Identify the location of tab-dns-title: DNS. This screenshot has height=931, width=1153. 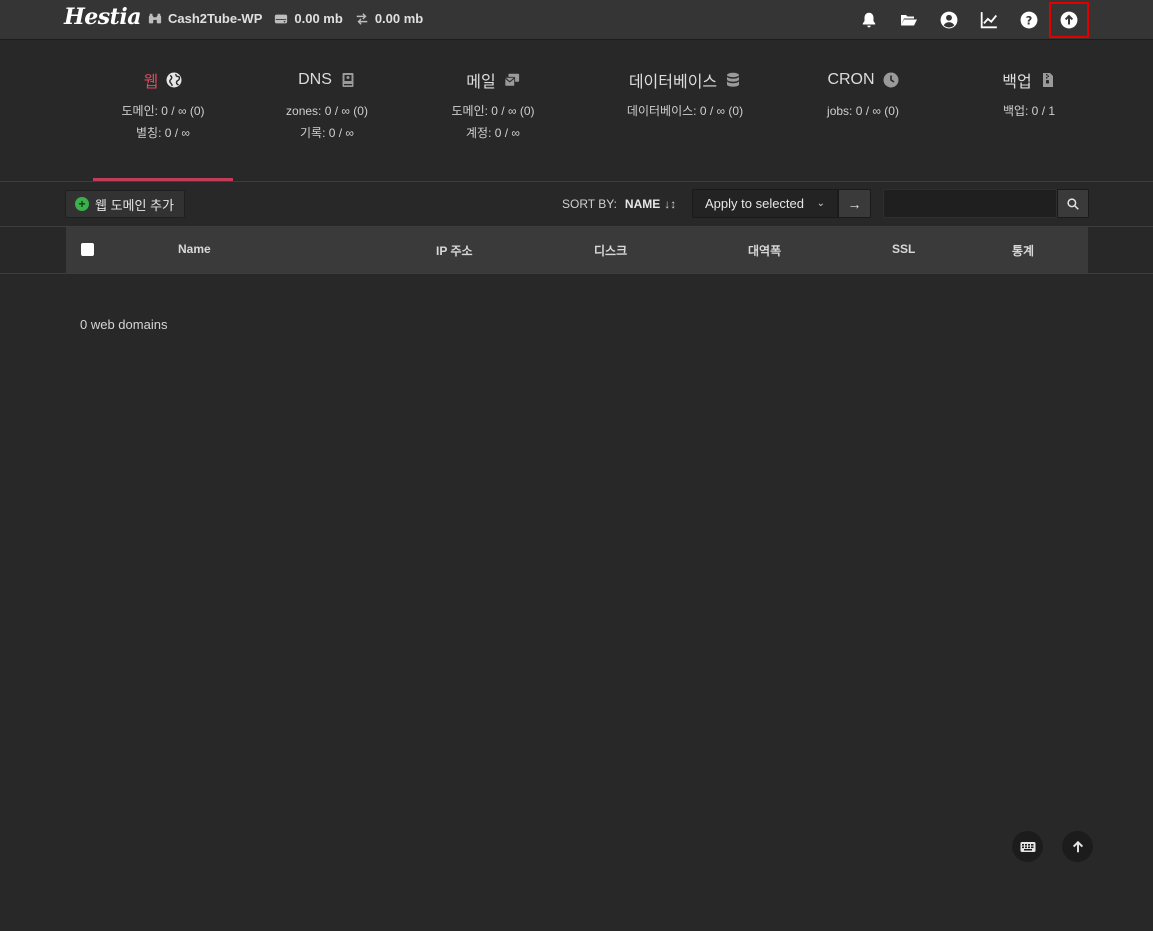
(327, 80).